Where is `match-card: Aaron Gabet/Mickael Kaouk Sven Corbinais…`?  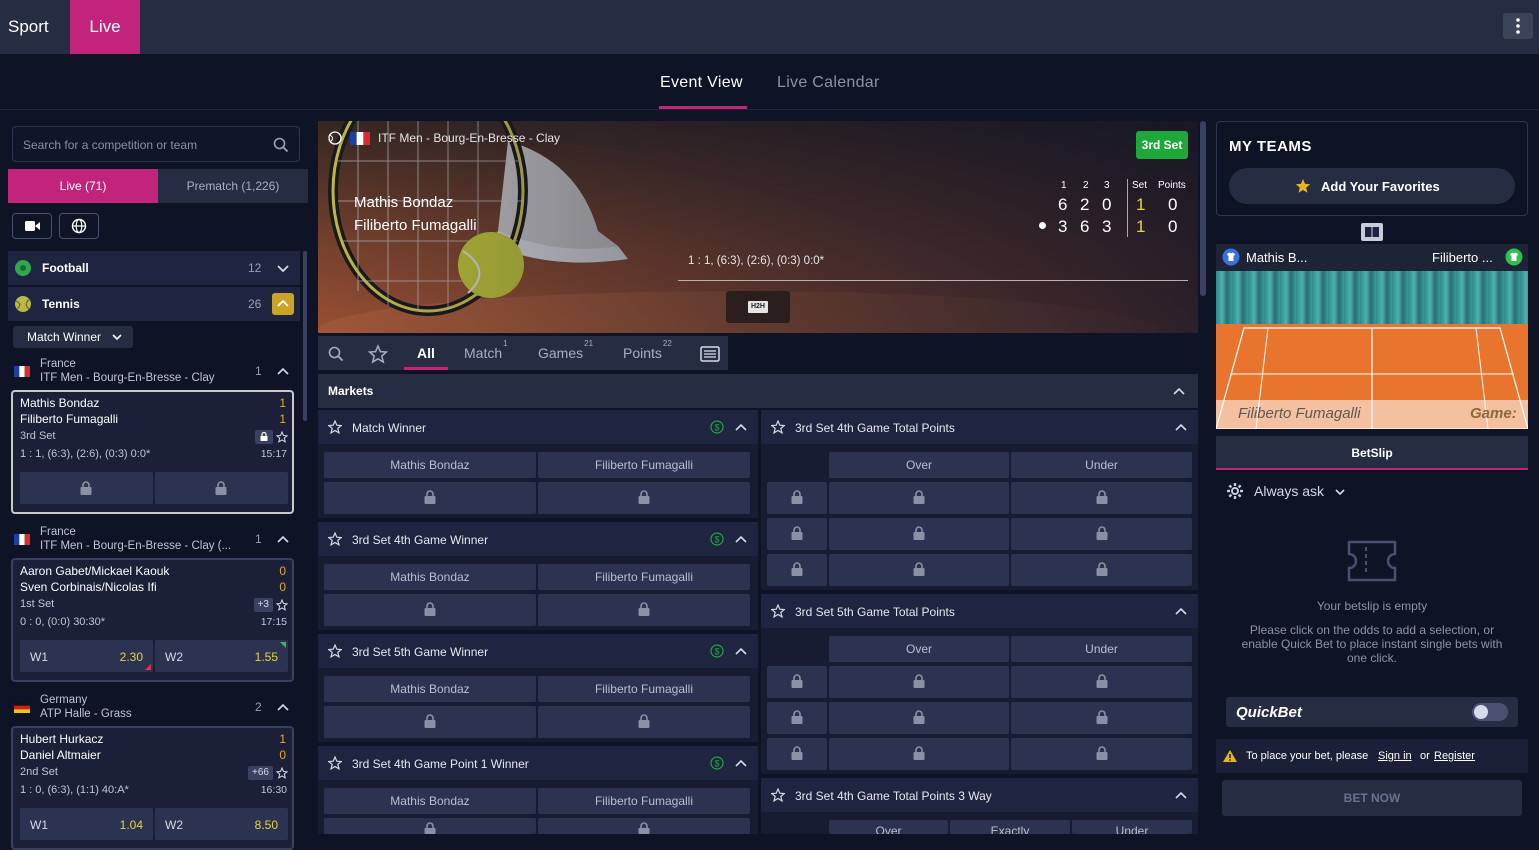 match-card: Aaron Gabet/Mickael Kaouk Sven Corbinais… is located at coordinates (152, 620).